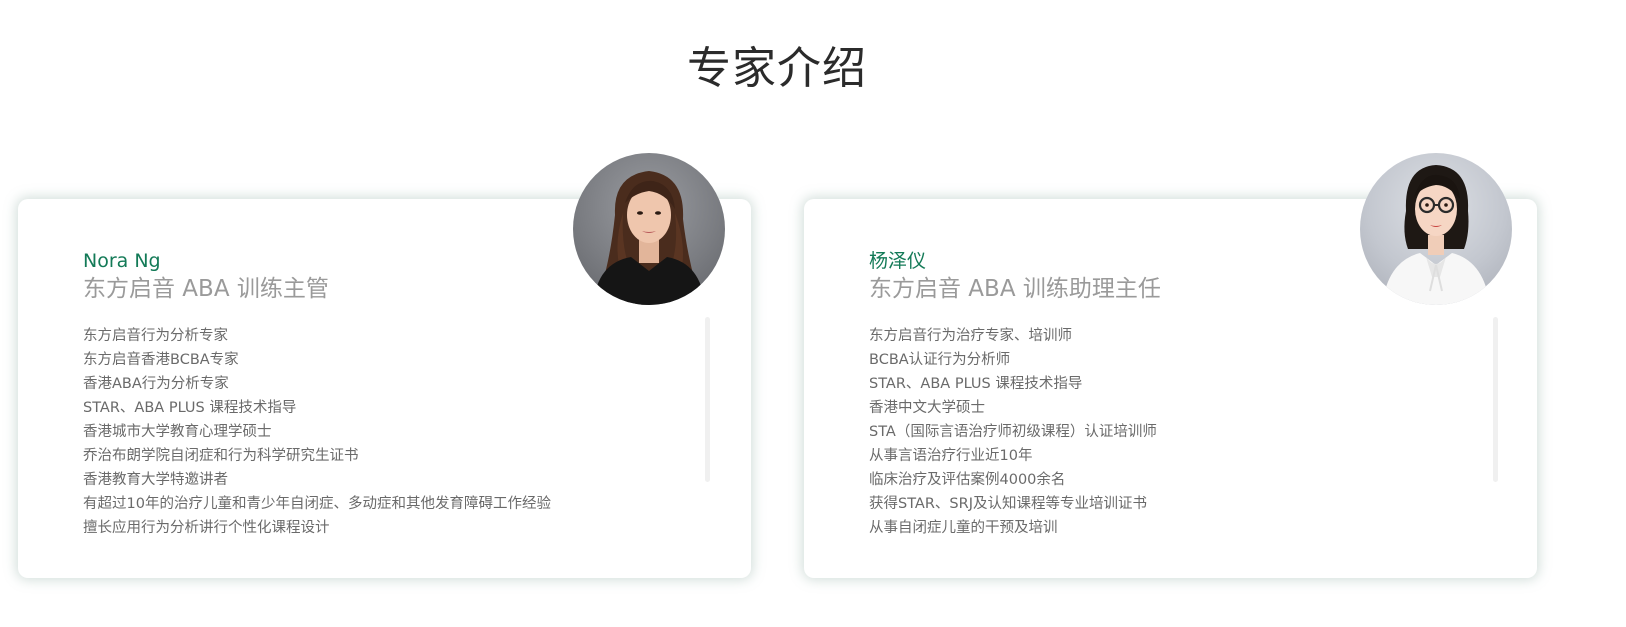 The image size is (1626, 627). I want to click on credential-item: 从事自闭症儿童的干预及培训, so click(963, 528).